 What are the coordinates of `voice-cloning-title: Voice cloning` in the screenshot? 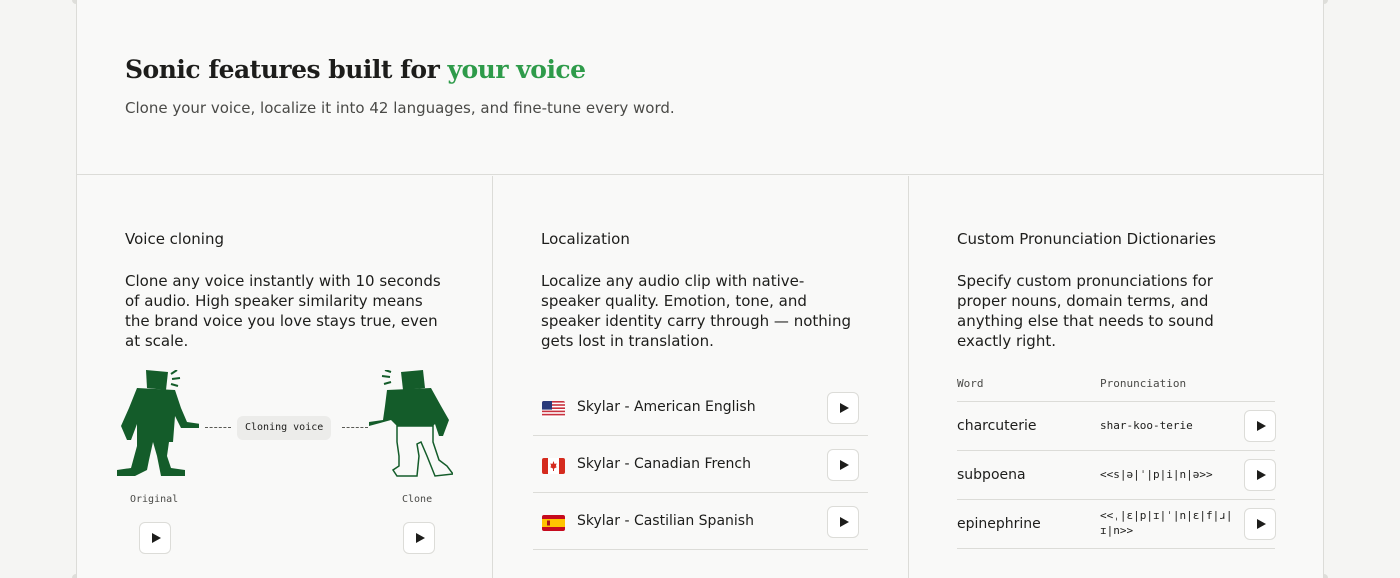 It's located at (174, 239).